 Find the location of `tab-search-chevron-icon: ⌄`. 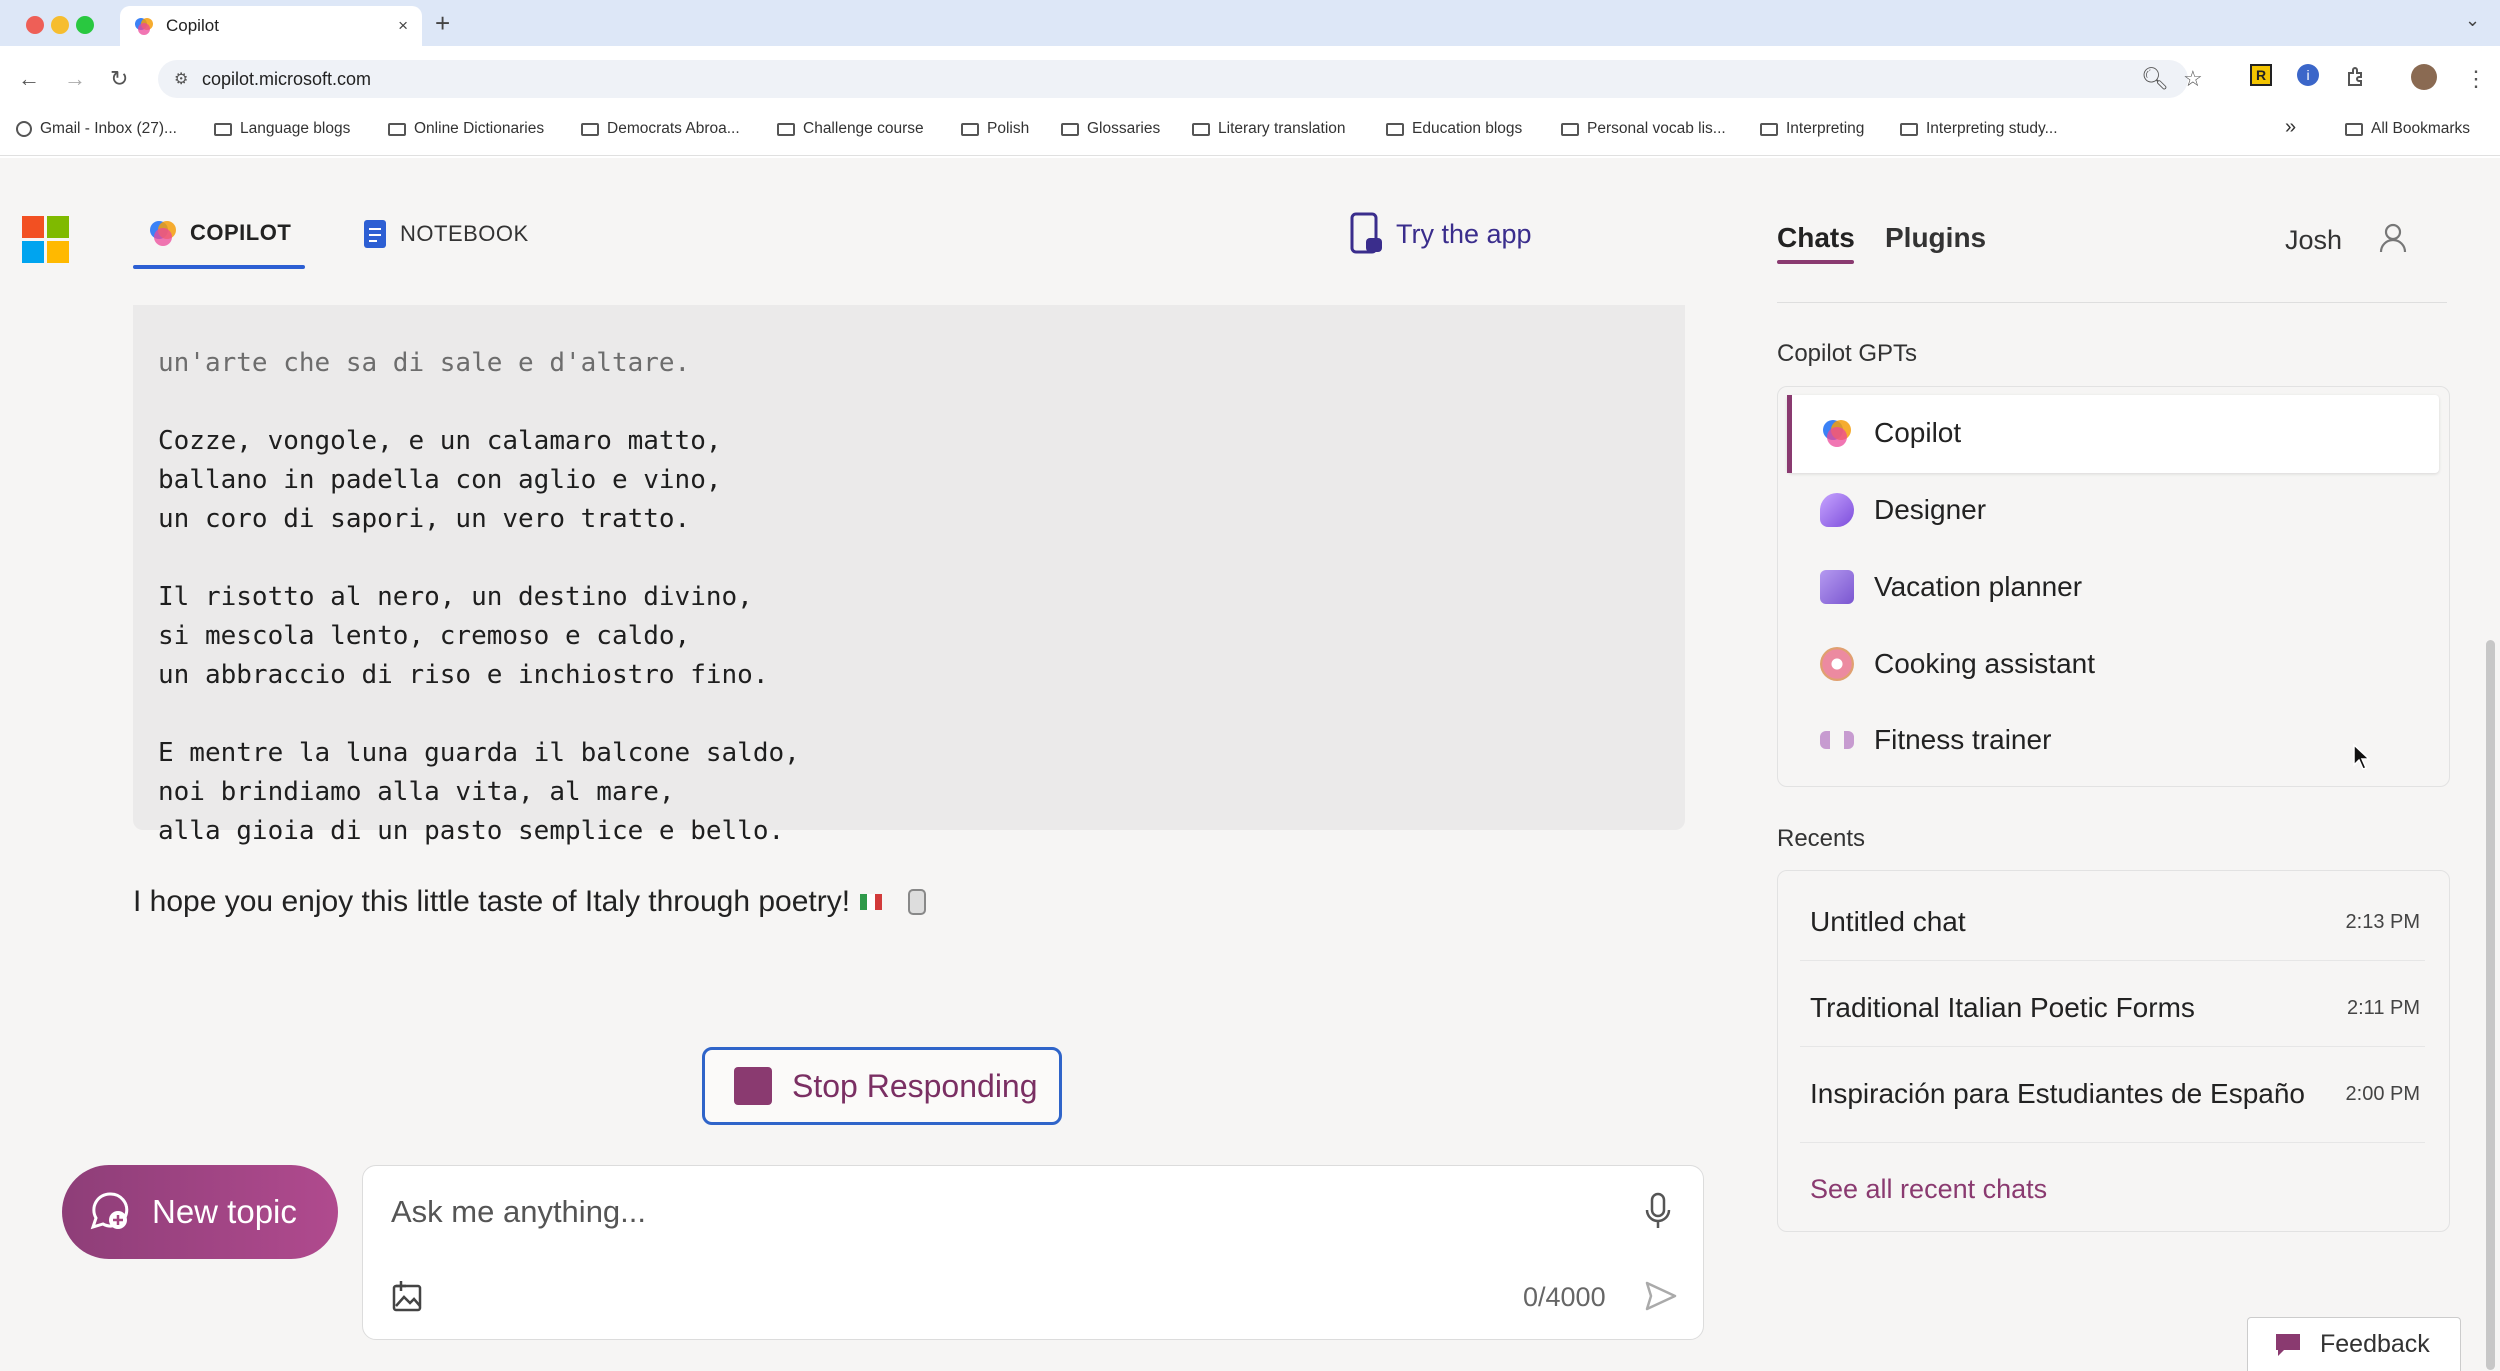

tab-search-chevron-icon: ⌄ is located at coordinates (2472, 20).